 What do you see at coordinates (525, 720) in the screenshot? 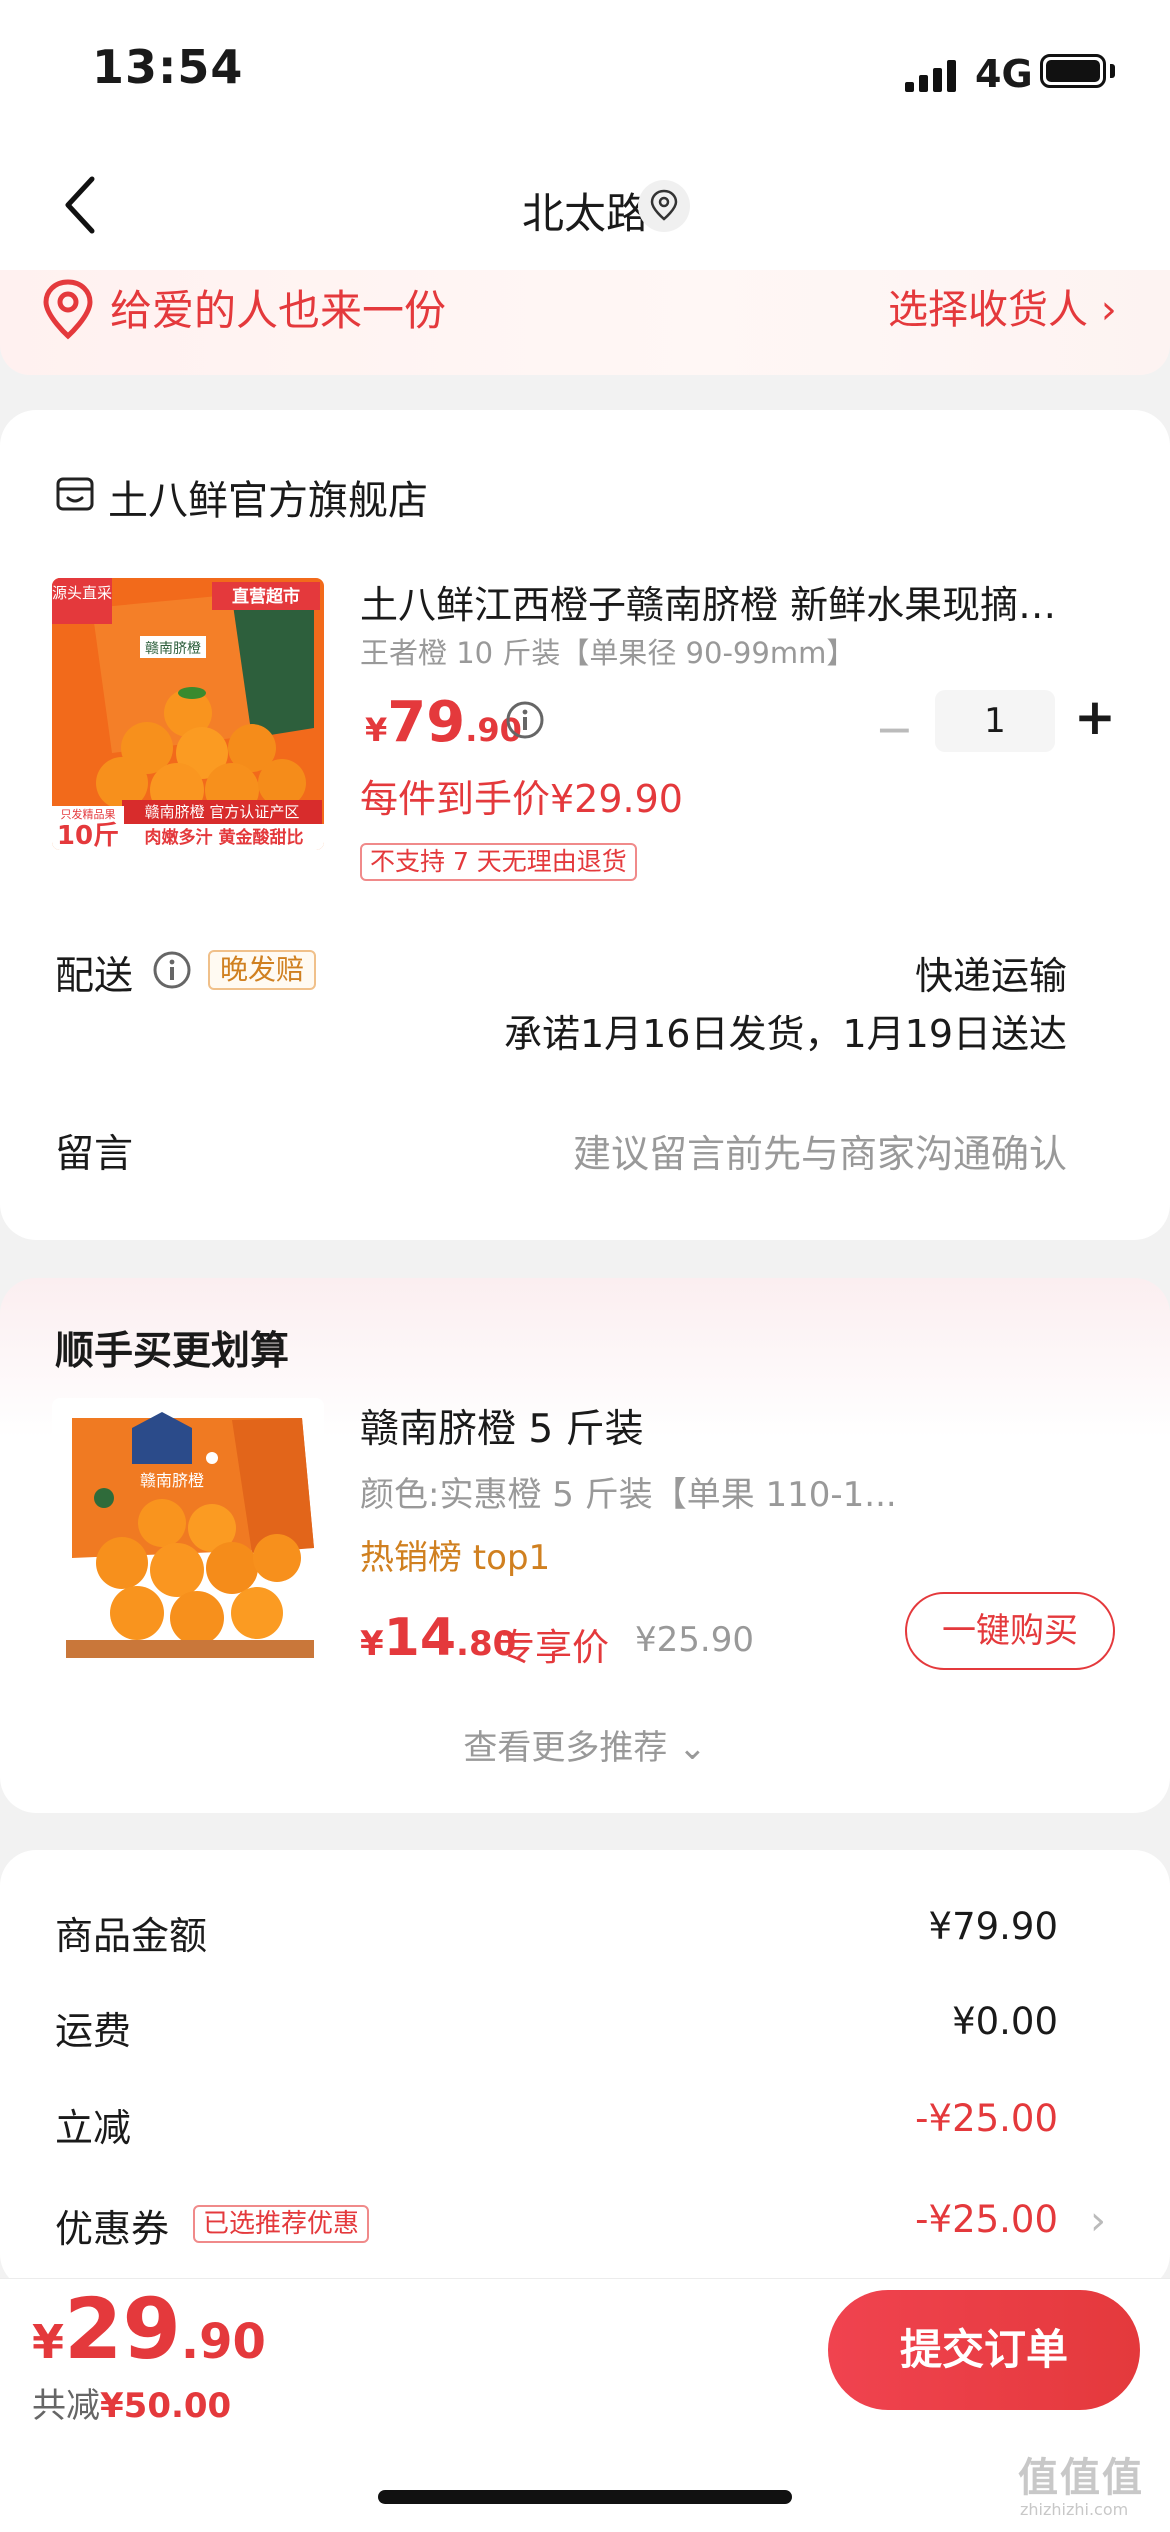
I see `price-info-icon` at bounding box center [525, 720].